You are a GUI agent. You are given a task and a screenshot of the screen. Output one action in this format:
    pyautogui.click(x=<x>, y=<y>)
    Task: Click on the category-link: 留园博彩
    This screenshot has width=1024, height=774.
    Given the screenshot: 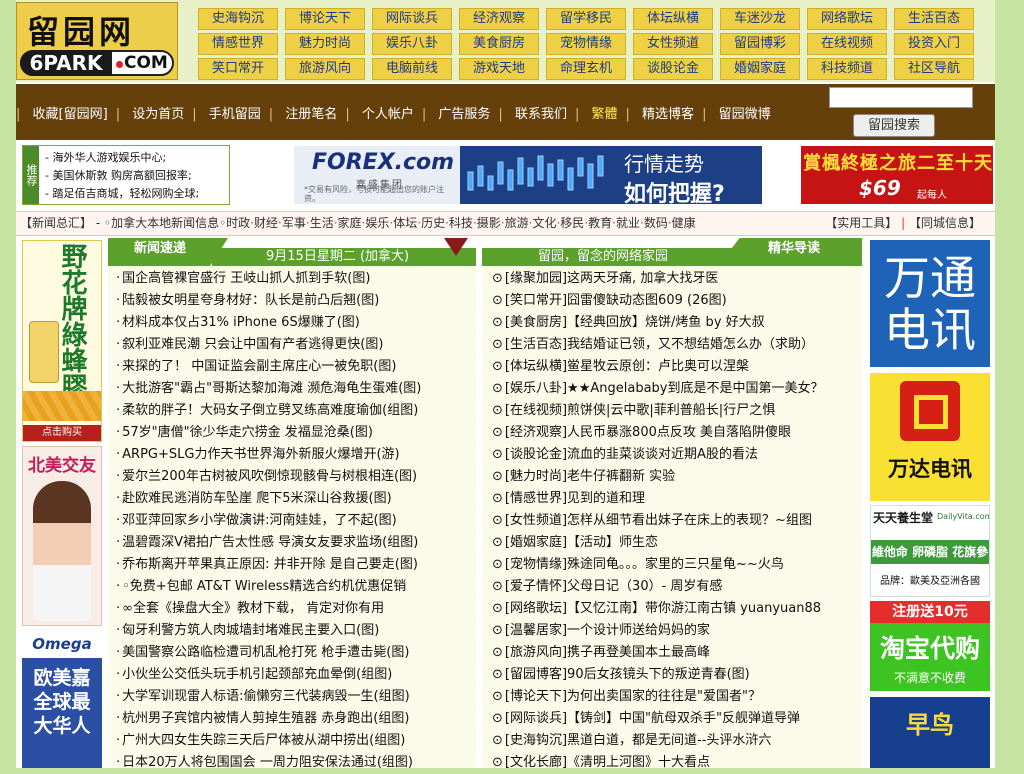 What is the action you would take?
    pyautogui.click(x=760, y=44)
    